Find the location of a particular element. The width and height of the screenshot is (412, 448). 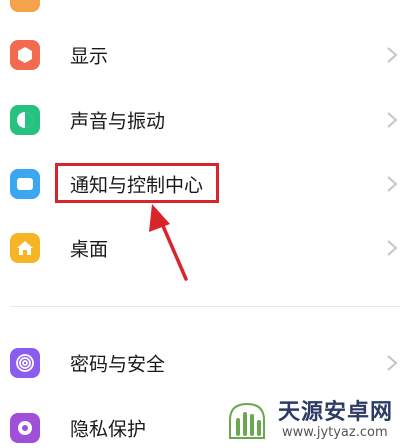

watermark: 天源安卓网 www.jytyaz.com is located at coordinates (317, 420).